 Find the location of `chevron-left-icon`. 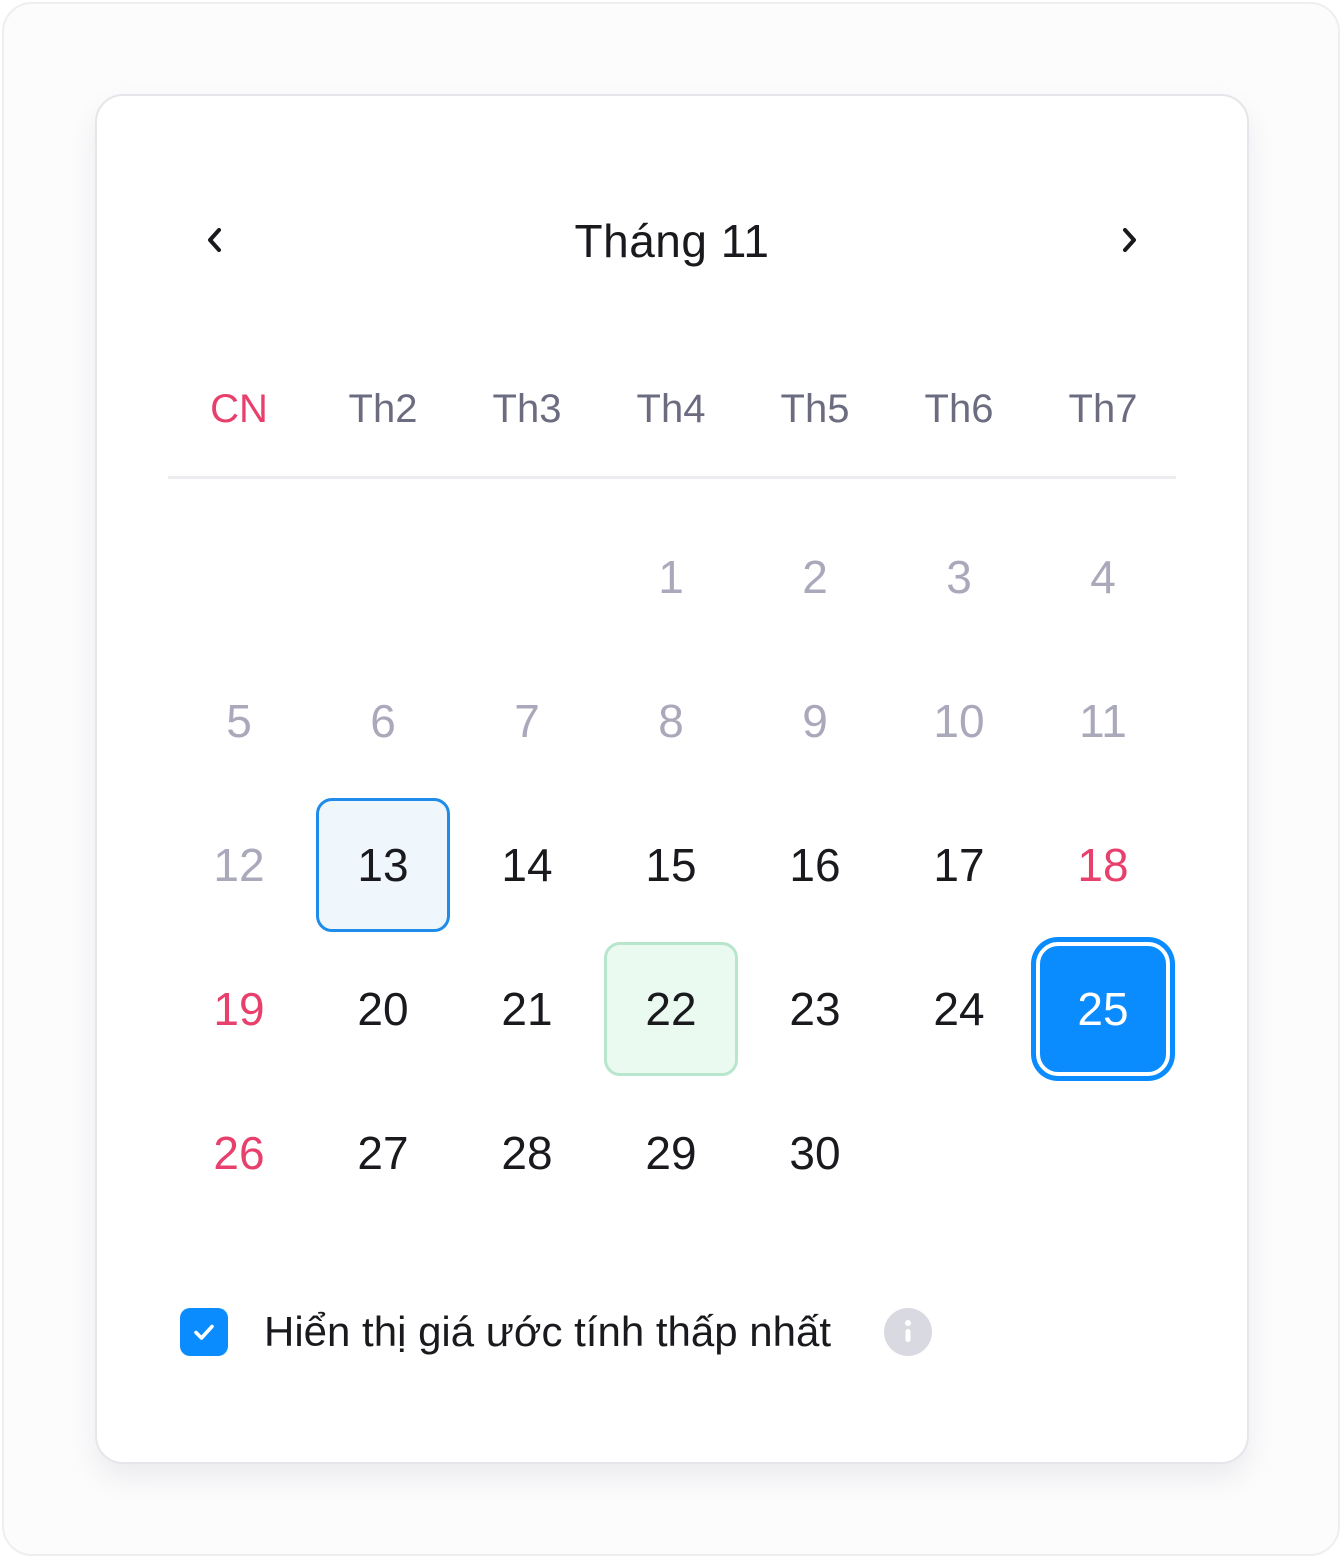

chevron-left-icon is located at coordinates (214, 240).